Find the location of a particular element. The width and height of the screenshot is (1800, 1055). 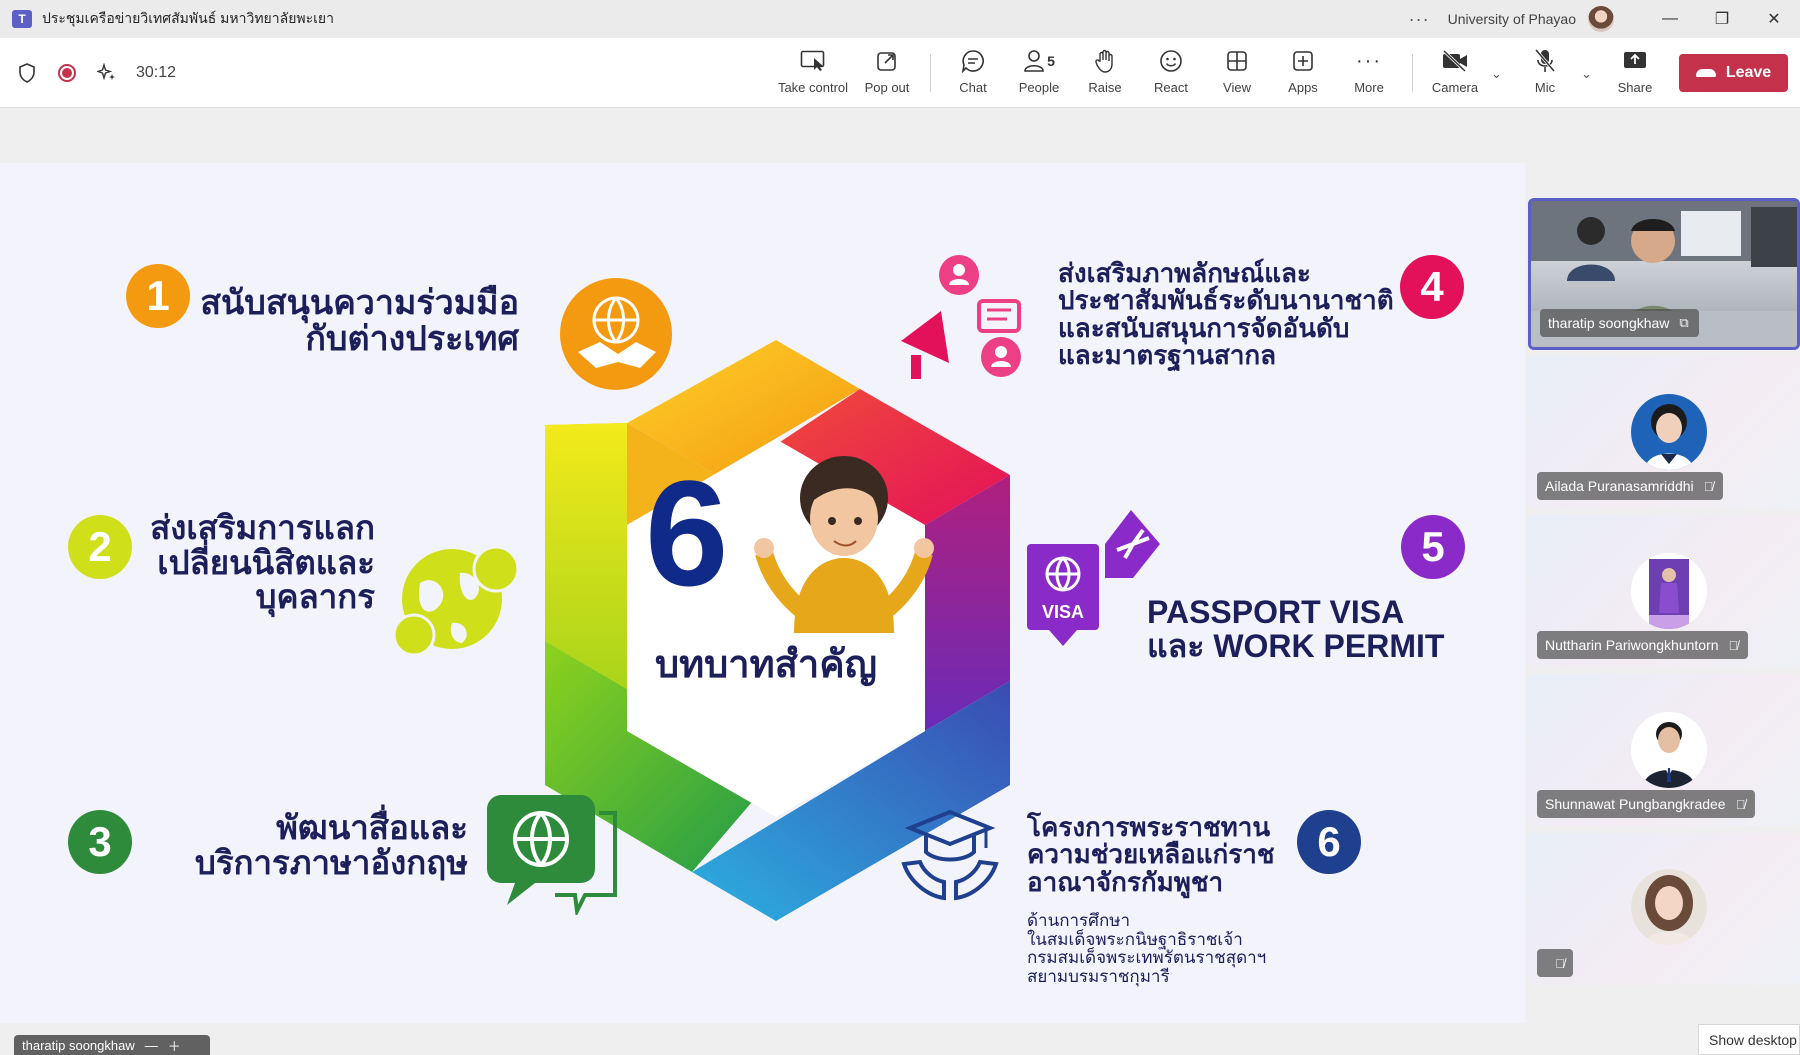

item-4-line-4: และมาตรฐานสากล is located at coordinates (1167, 354).